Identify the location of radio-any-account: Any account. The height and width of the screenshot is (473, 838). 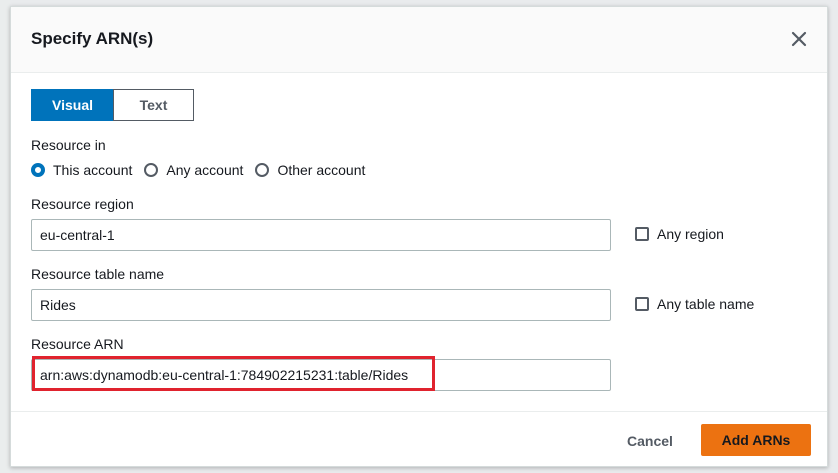
(193, 170).